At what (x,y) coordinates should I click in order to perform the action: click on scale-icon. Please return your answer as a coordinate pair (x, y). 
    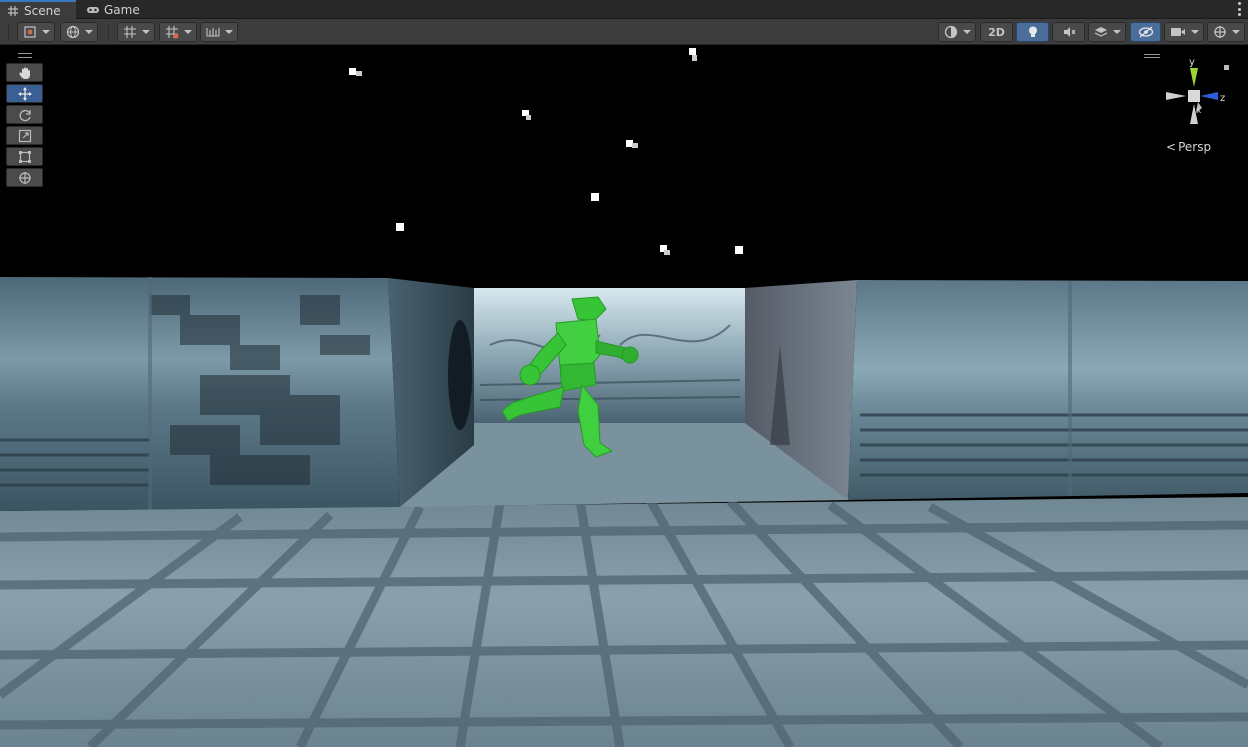
    Looking at the image, I should click on (24, 135).